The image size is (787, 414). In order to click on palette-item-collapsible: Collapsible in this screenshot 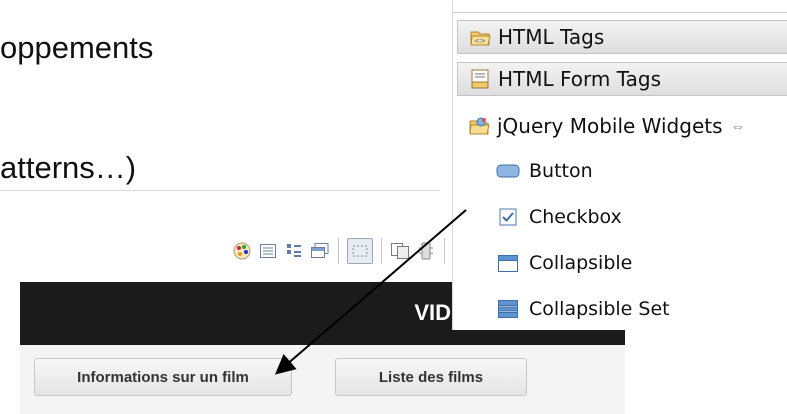, I will do `click(563, 263)`.